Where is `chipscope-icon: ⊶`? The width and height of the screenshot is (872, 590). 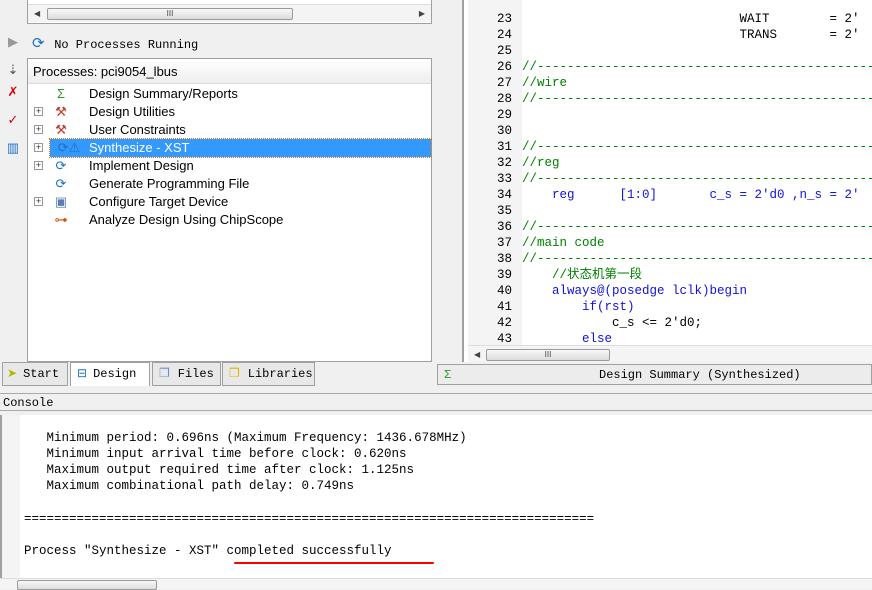 chipscope-icon: ⊶ is located at coordinates (61, 219).